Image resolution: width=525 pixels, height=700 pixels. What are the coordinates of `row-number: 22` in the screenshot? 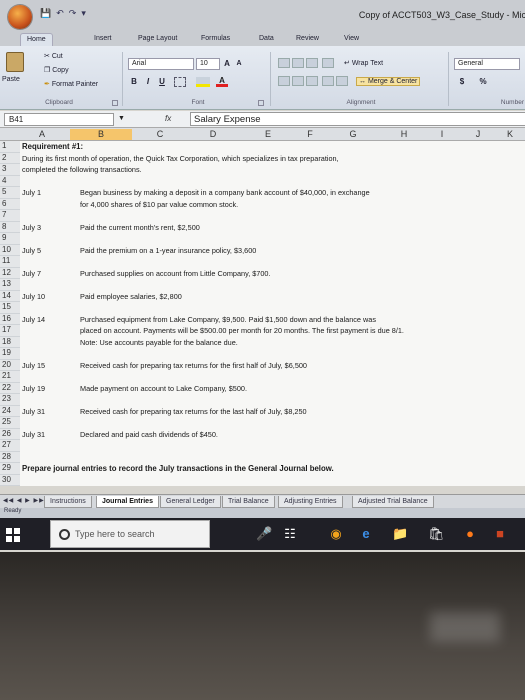 It's located at (10, 388).